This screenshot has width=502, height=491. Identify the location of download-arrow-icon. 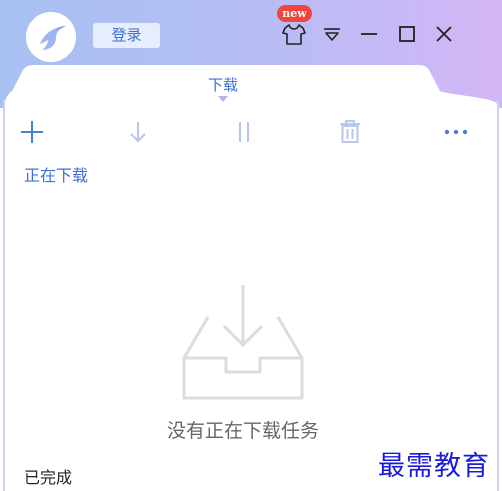
(138, 132).